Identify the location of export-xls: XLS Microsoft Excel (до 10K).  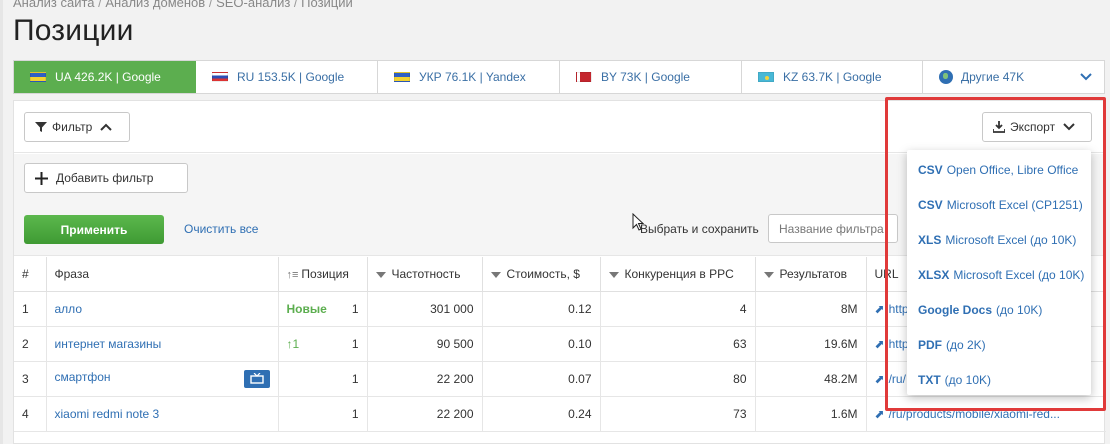
(999, 239).